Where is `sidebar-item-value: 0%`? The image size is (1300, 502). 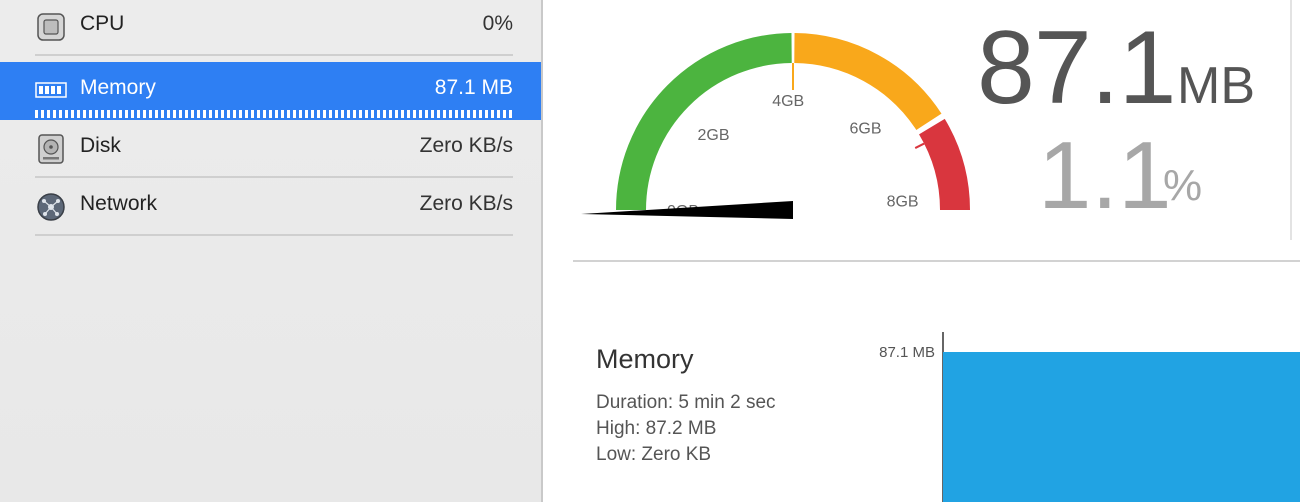
sidebar-item-value: 0% is located at coordinates (497, 23).